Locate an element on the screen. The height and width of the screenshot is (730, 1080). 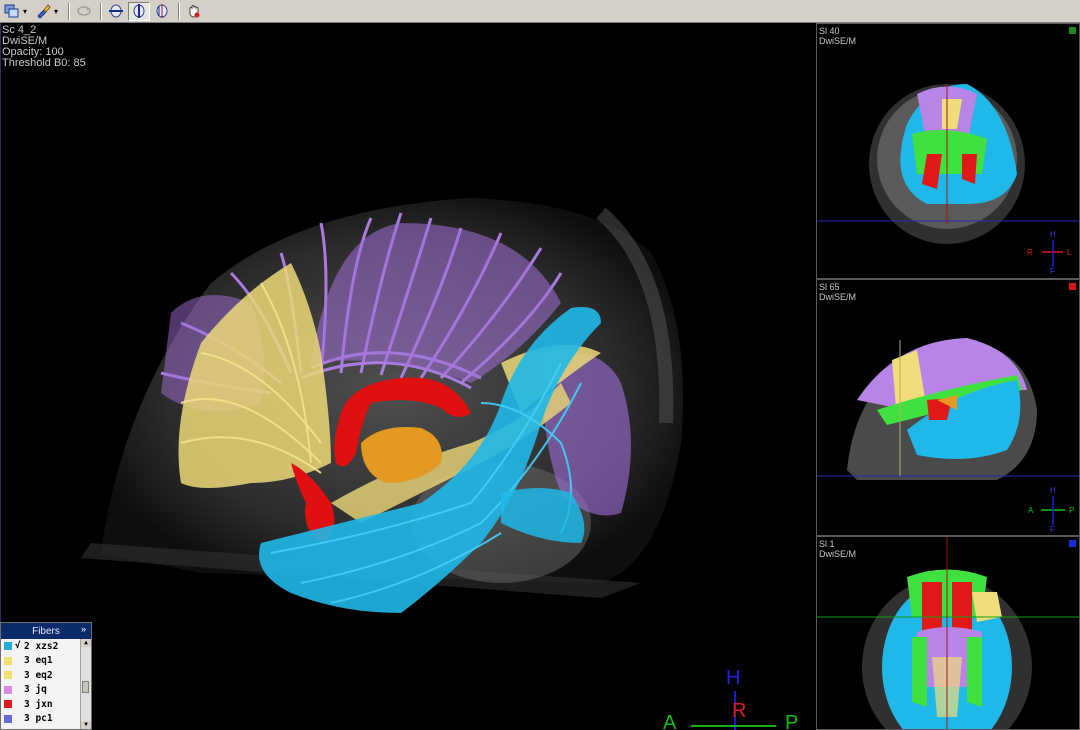
orientation-right-label: R is located at coordinates (739, 711).